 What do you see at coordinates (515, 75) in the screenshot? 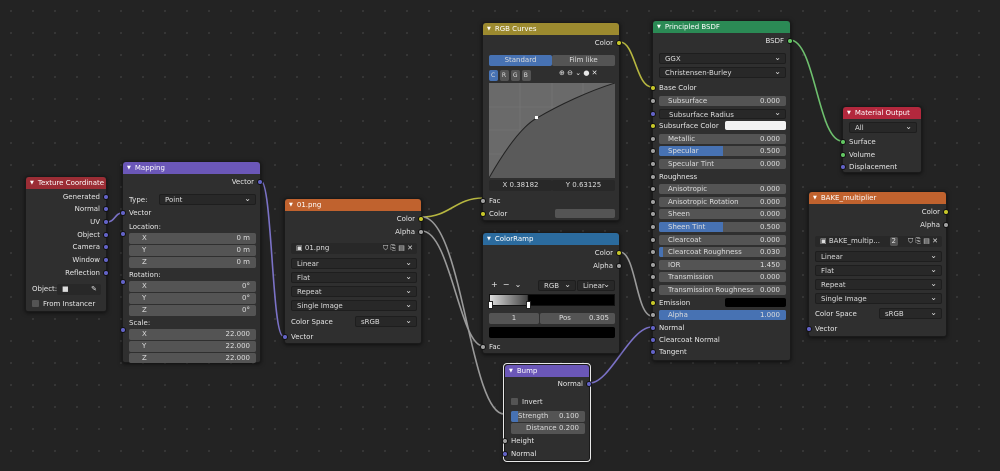
I see `channel-g-button: G` at bounding box center [515, 75].